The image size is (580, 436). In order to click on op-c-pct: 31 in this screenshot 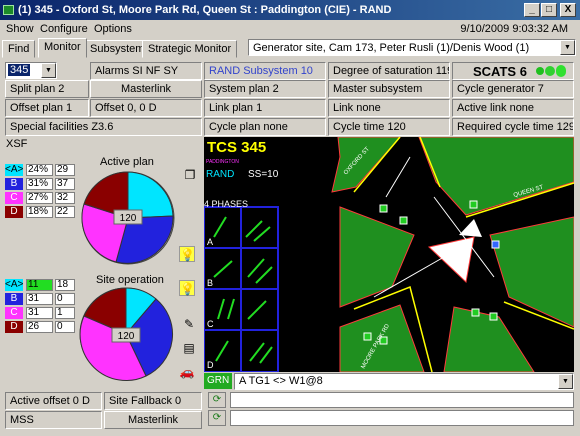, I will do `click(39, 313)`.